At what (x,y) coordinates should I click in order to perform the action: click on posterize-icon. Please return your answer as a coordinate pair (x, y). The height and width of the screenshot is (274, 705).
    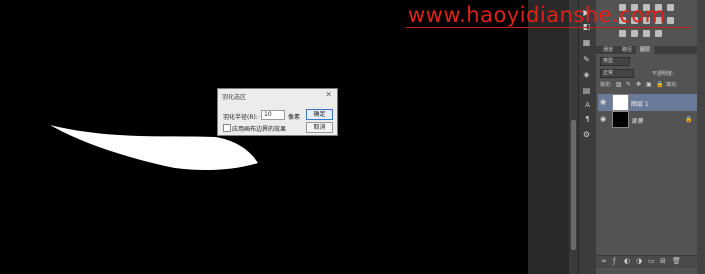
    Looking at the image, I should click on (634, 33).